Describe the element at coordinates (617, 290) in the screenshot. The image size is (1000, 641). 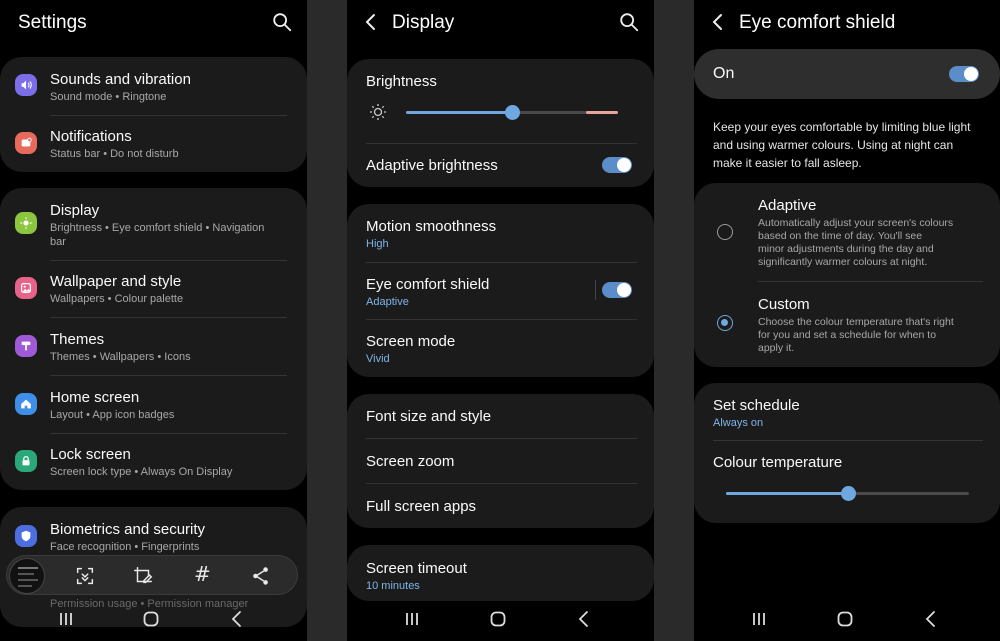
I see `eye-comfort-toggle` at that location.